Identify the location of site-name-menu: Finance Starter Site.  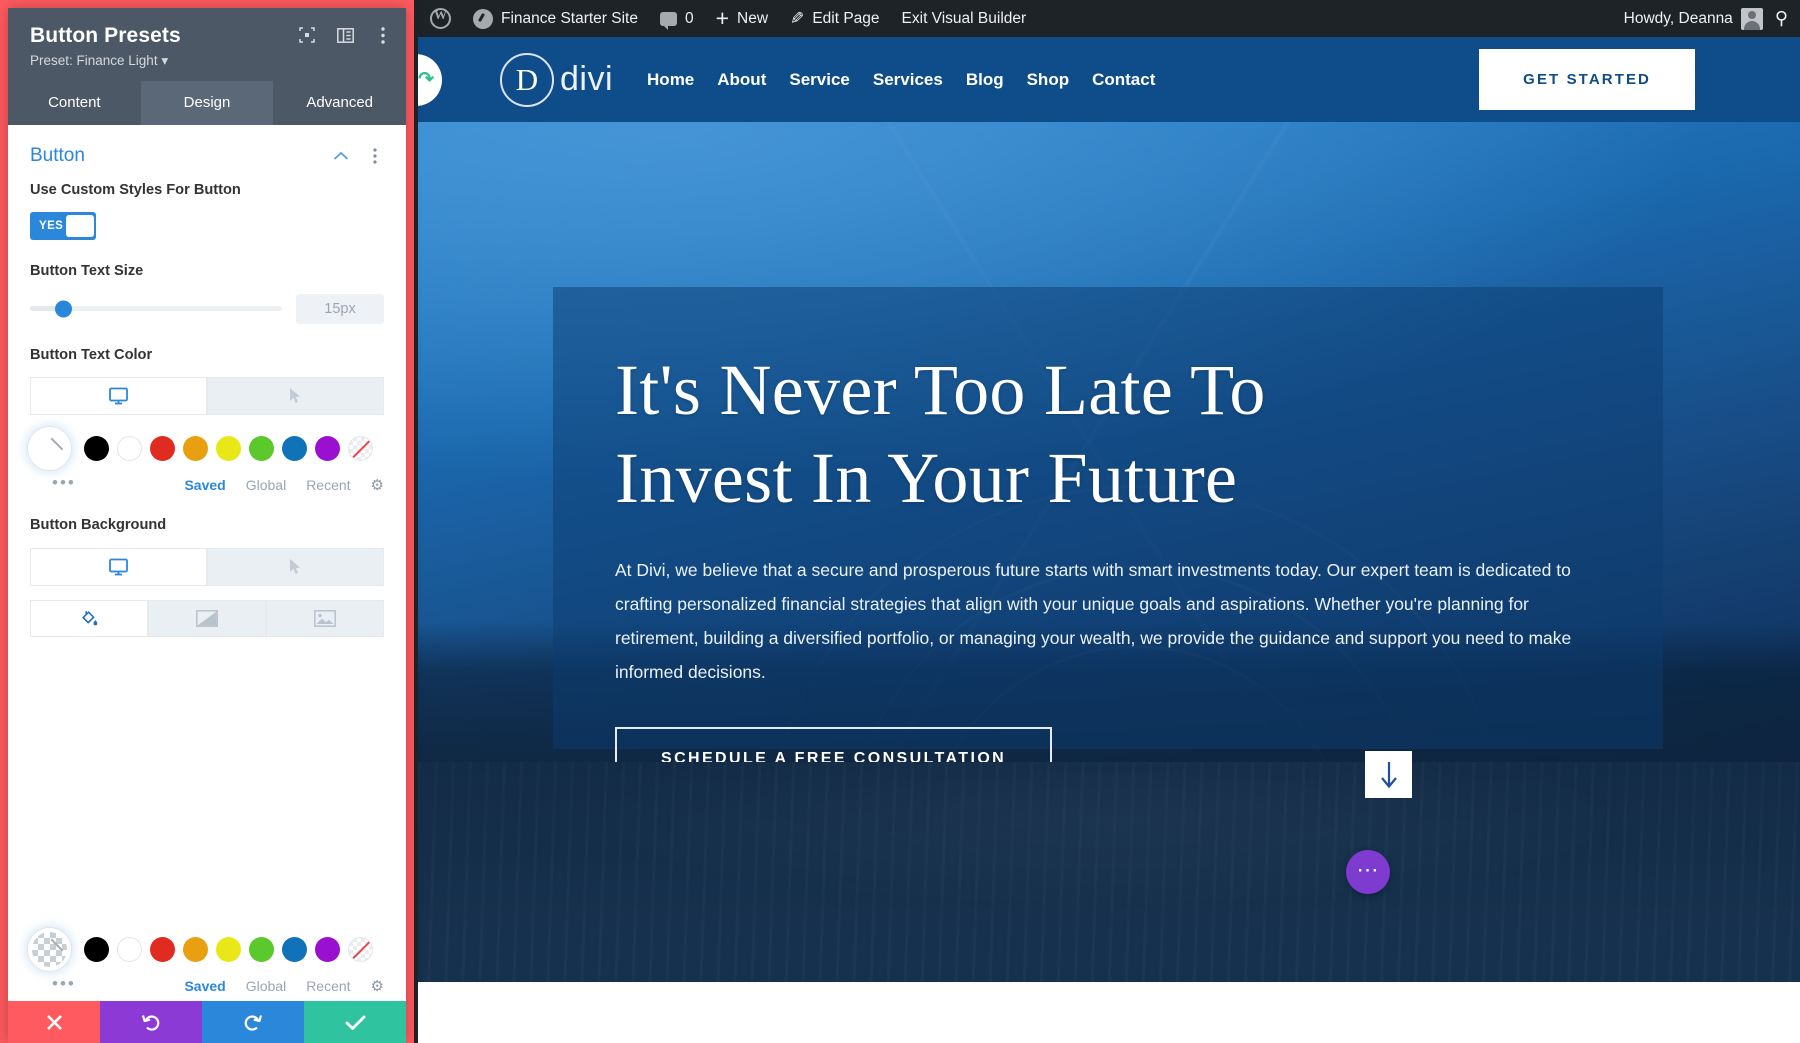
(555, 18).